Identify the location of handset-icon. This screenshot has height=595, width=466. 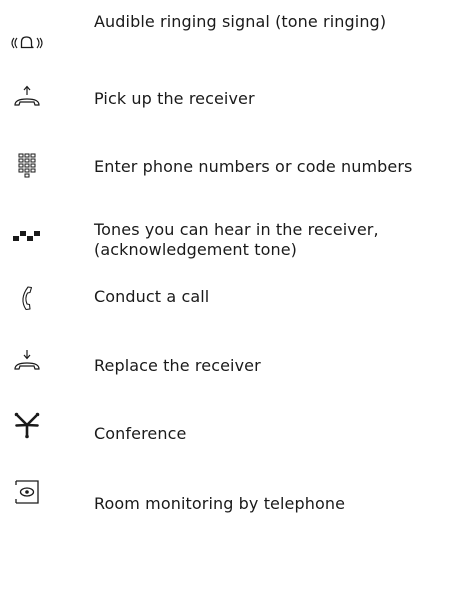
(27, 298).